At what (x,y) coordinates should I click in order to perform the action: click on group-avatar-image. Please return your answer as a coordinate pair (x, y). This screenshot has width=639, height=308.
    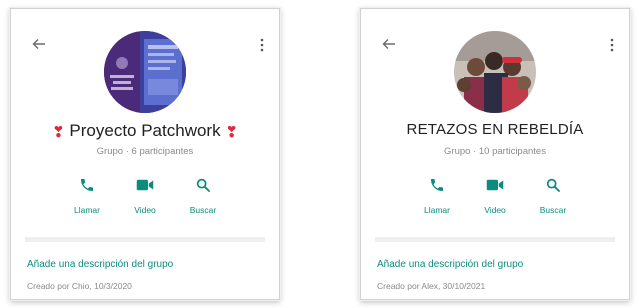
    Looking at the image, I should click on (145, 72).